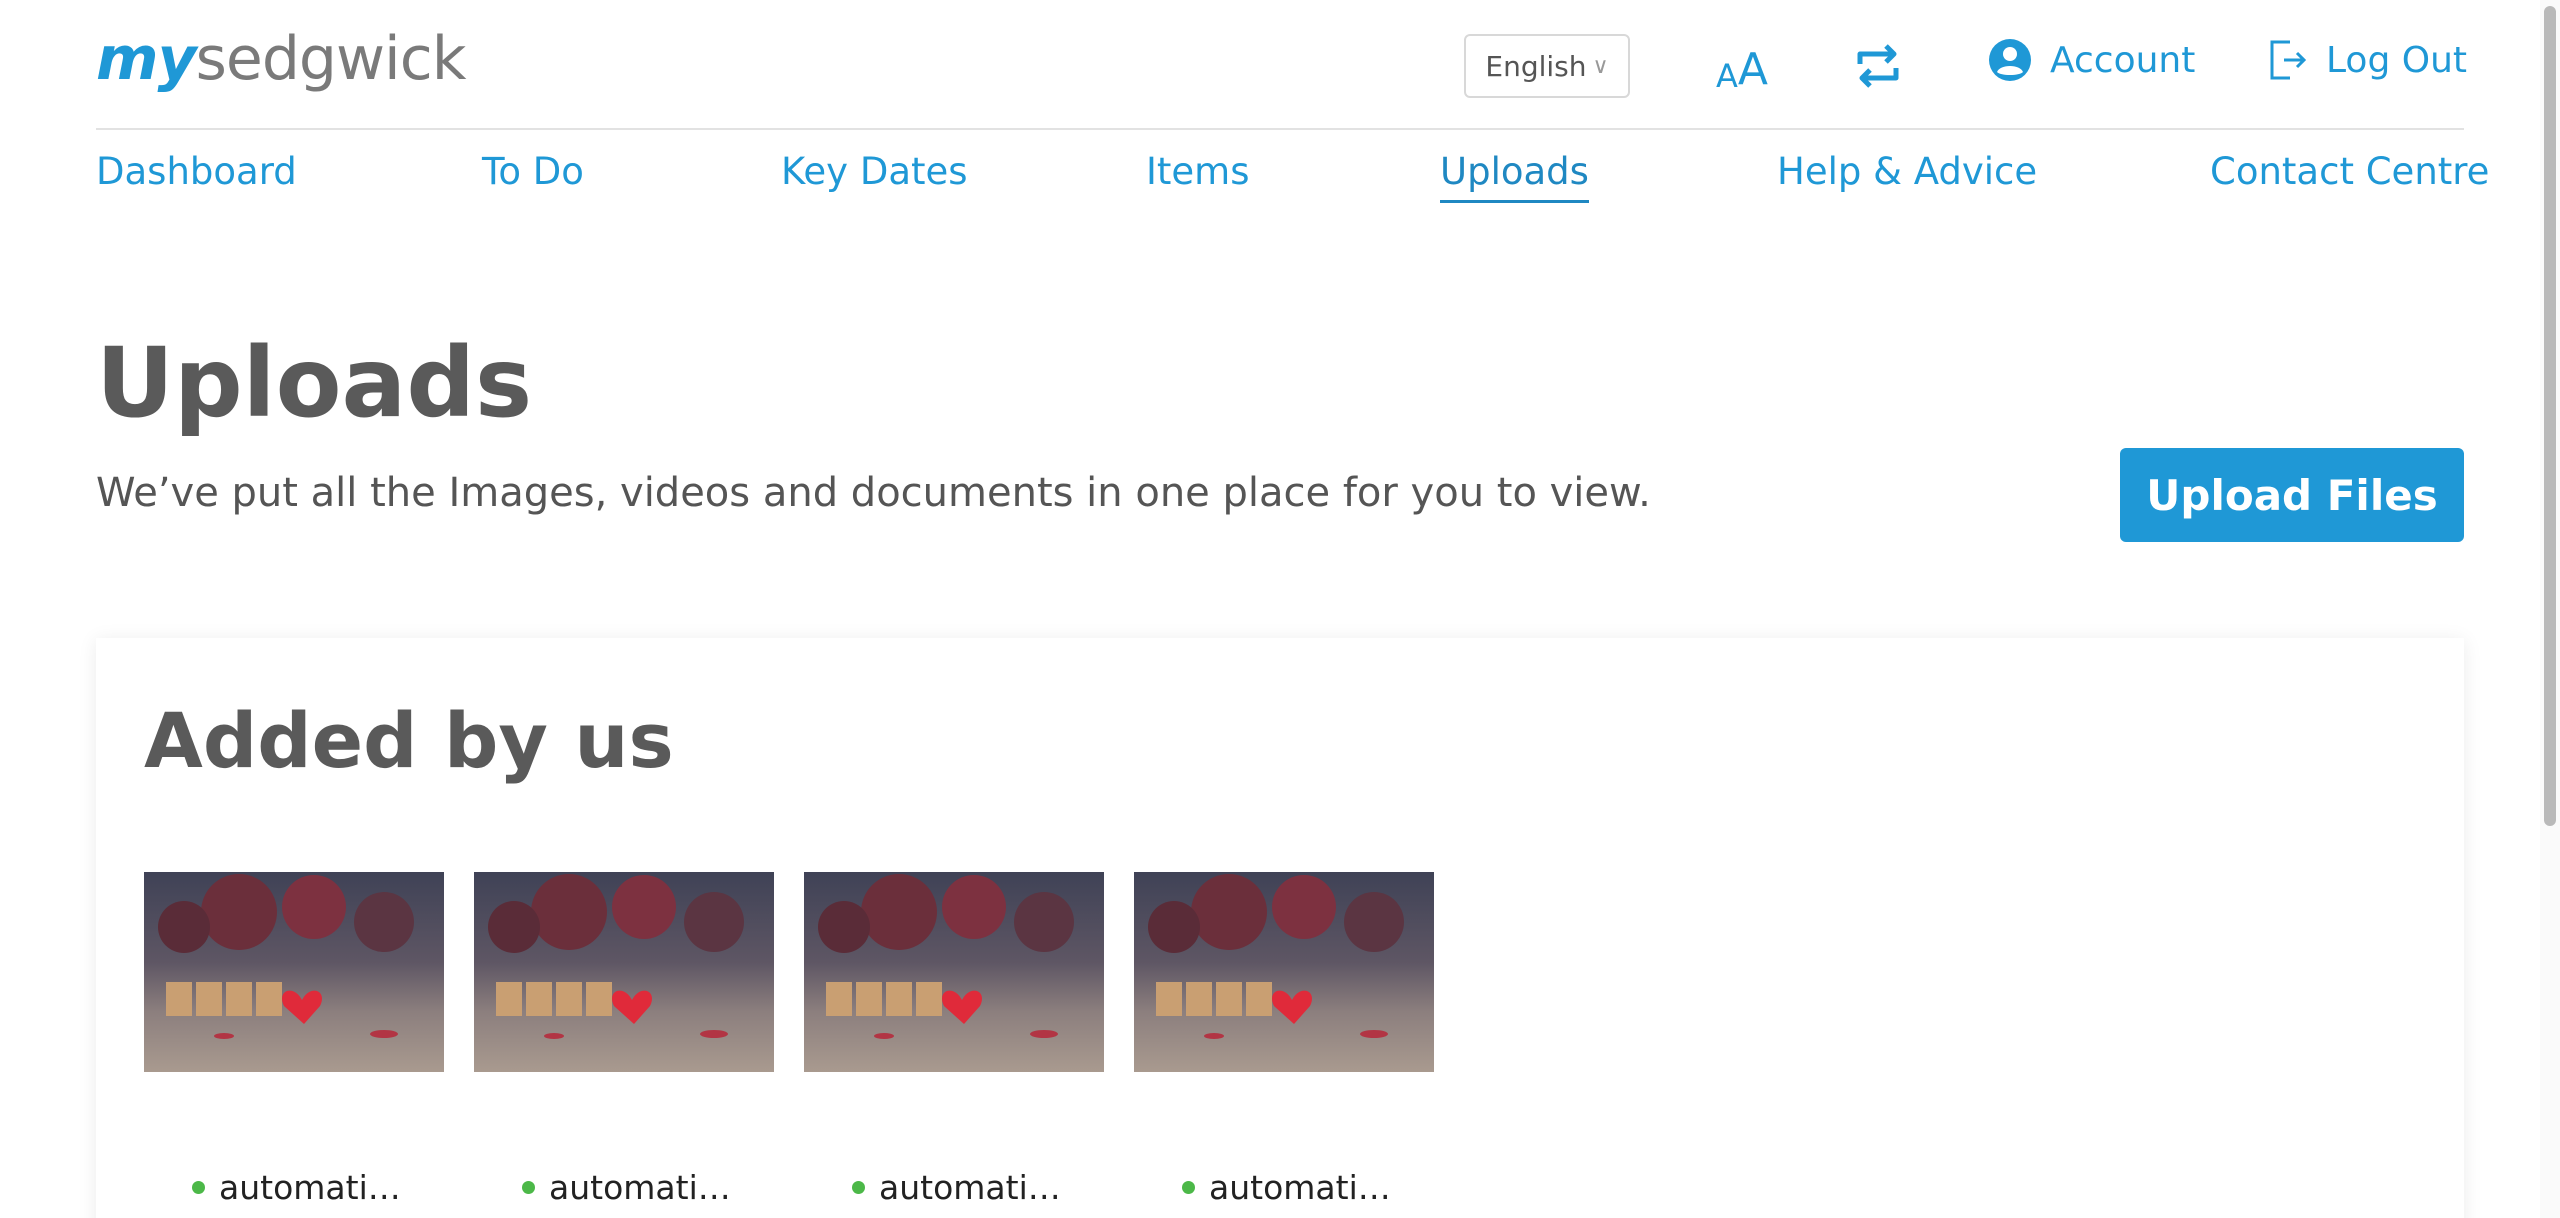 This screenshot has width=2560, height=1218. Describe the element at coordinates (1280, 129) in the screenshot. I see `header-divider` at that location.